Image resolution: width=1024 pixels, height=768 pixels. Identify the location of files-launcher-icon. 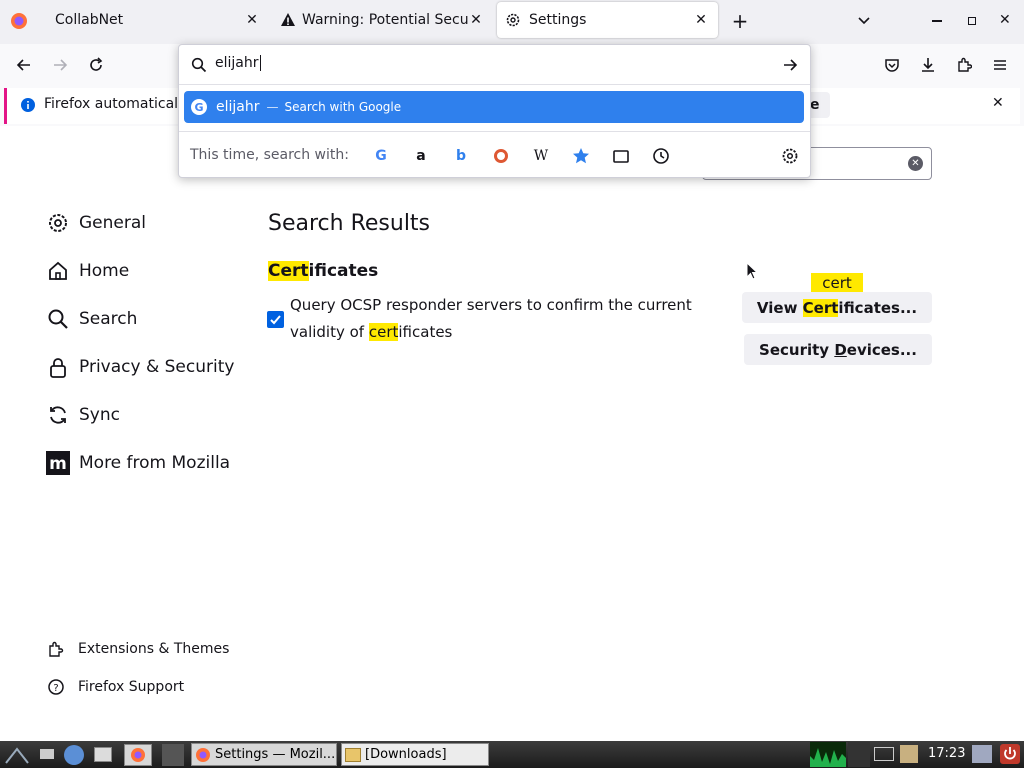
(103, 754).